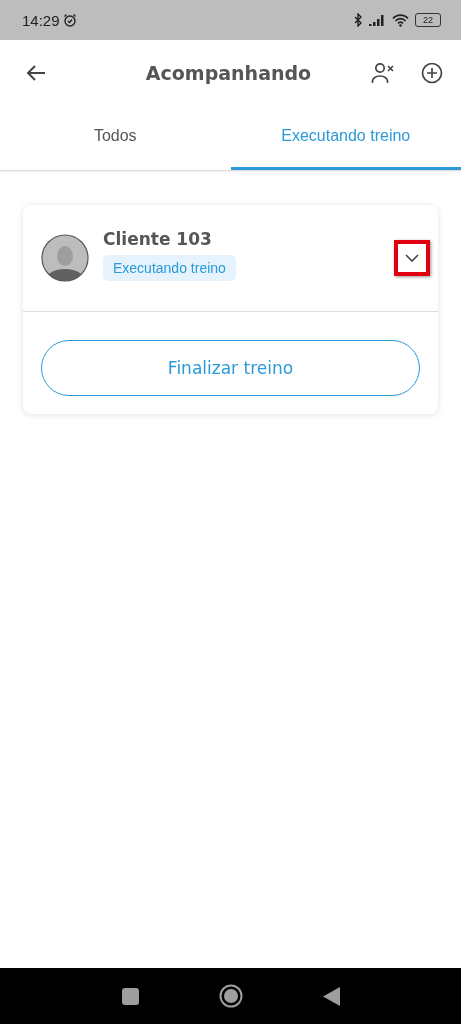  What do you see at coordinates (230, 996) in the screenshot?
I see `home-icon` at bounding box center [230, 996].